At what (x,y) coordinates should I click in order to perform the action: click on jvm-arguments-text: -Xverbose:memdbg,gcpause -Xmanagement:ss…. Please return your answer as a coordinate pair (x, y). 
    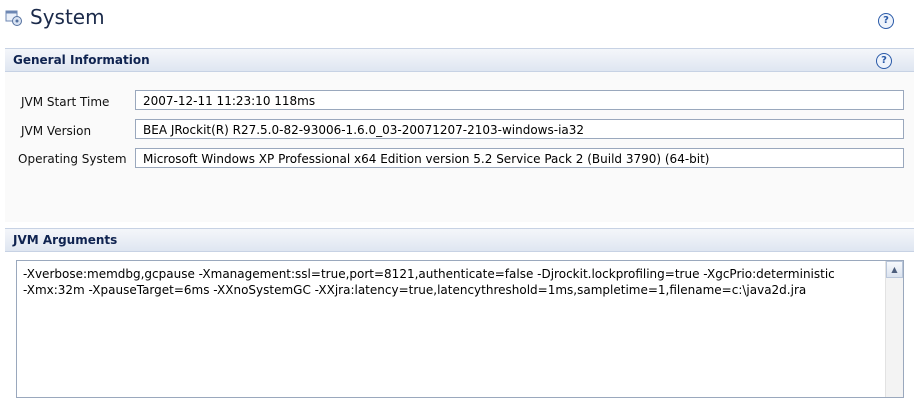
    Looking at the image, I should click on (452, 282).